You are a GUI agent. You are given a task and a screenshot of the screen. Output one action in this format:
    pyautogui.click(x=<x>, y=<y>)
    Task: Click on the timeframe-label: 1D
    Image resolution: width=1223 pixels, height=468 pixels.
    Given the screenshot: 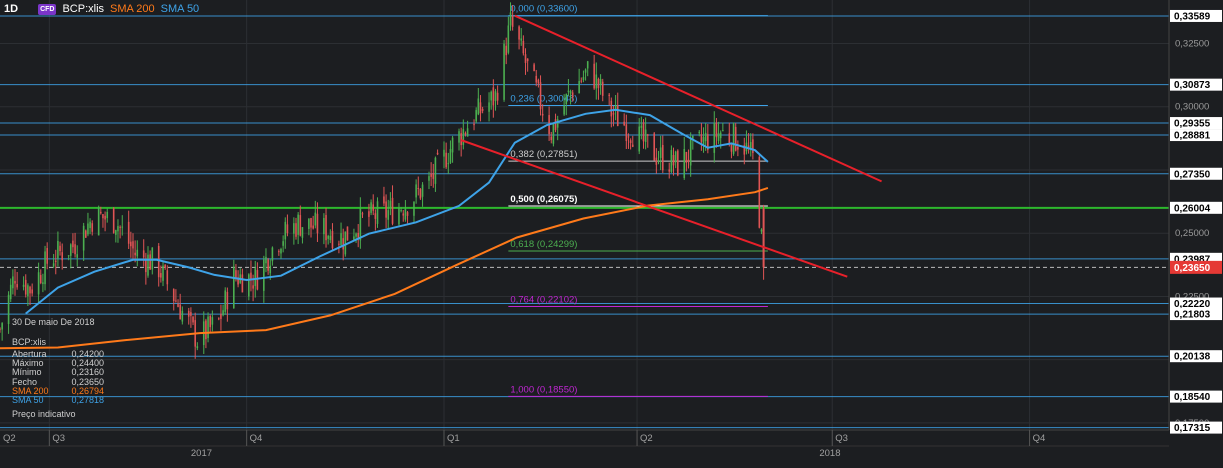 What is the action you would take?
    pyautogui.click(x=11, y=9)
    